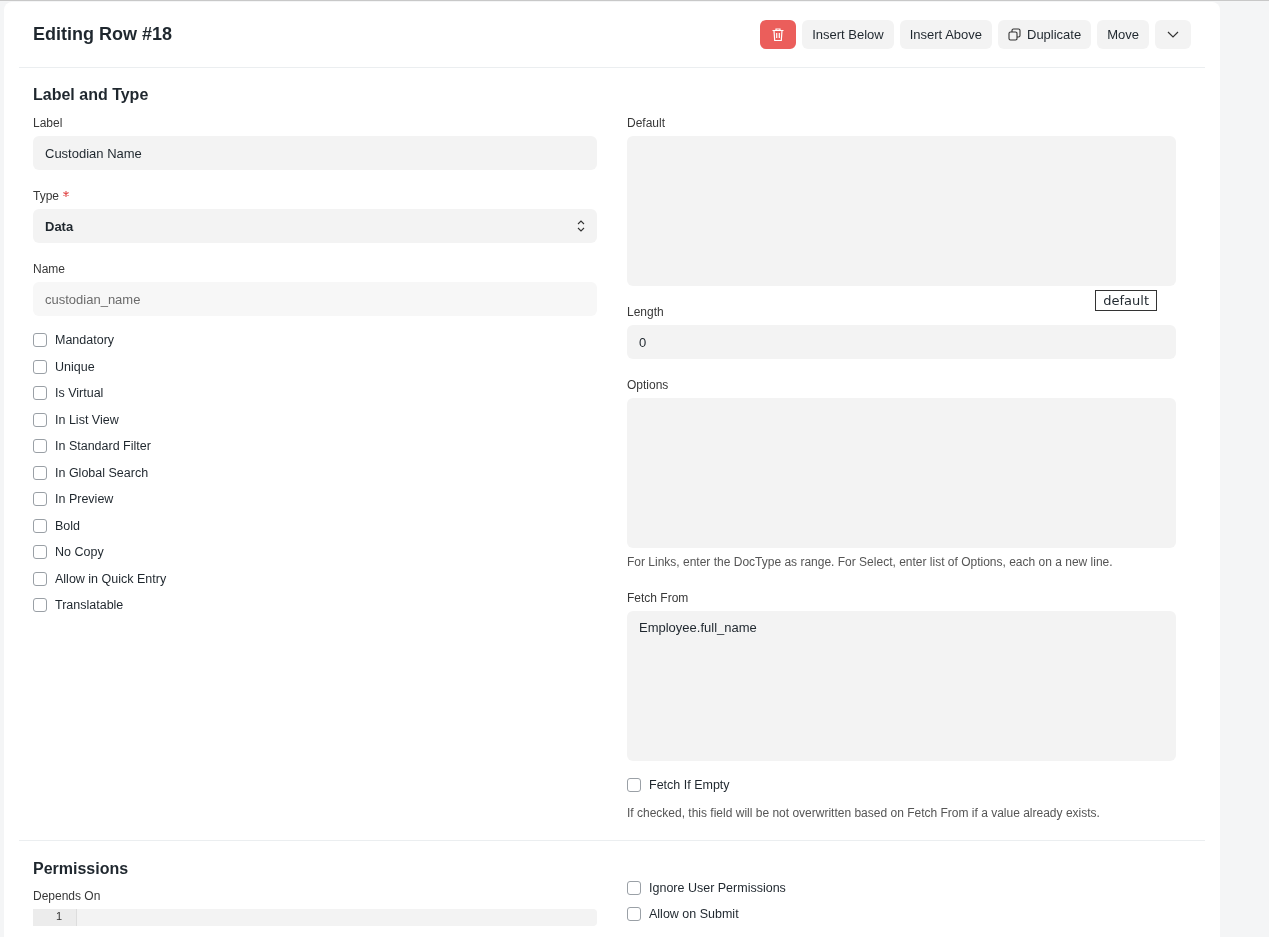 The width and height of the screenshot is (1269, 937). Describe the element at coordinates (1014, 34) in the screenshot. I see `copy-icon` at that location.